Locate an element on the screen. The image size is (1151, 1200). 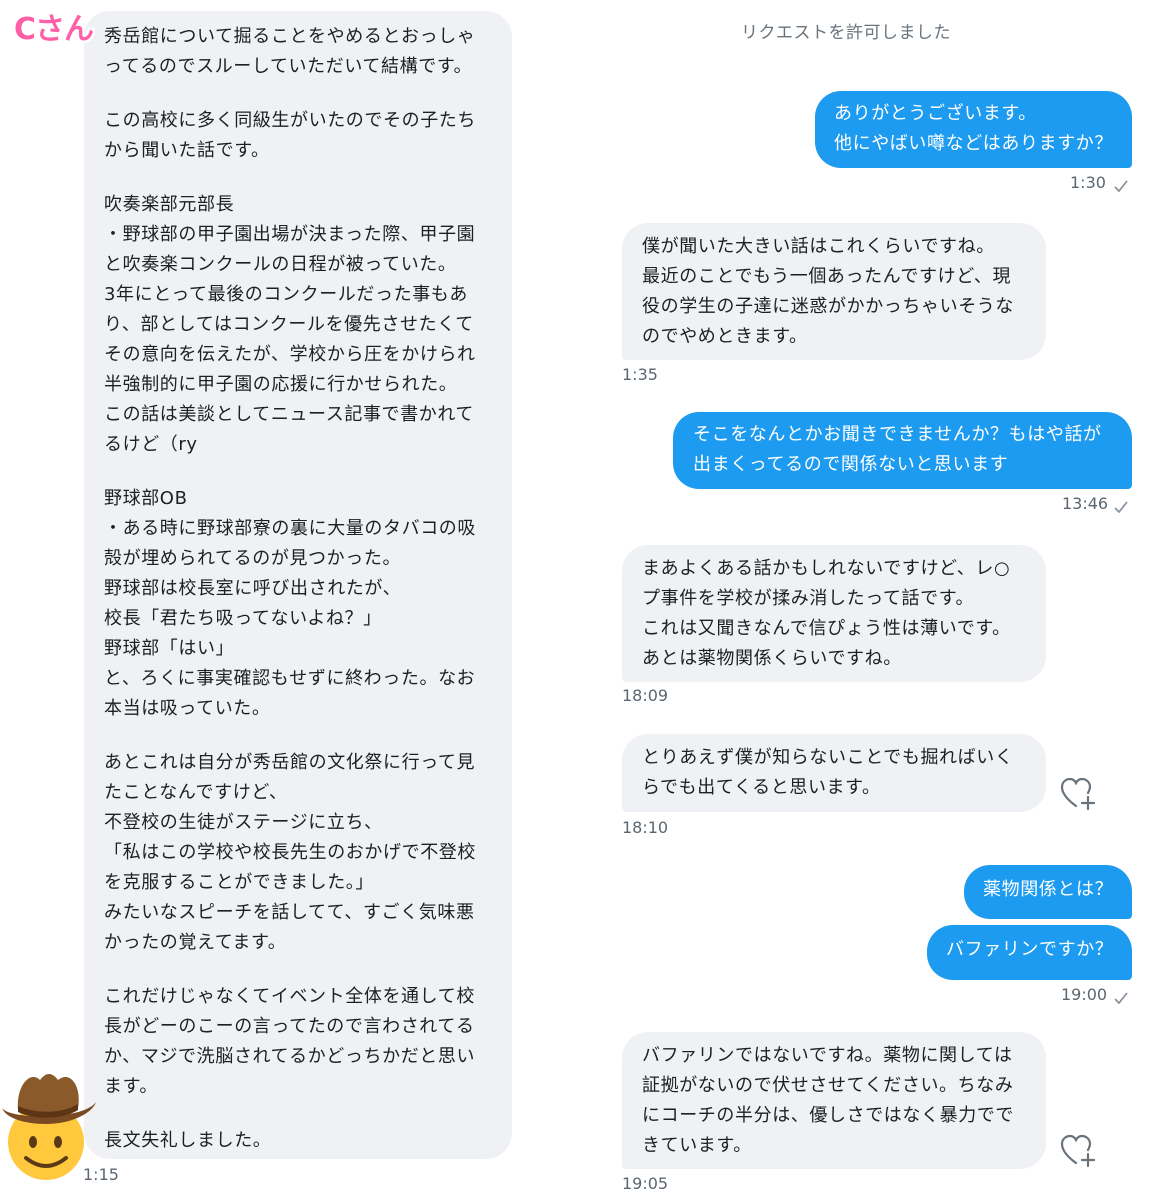
cowboy-emoji-icon is located at coordinates (50, 1122).